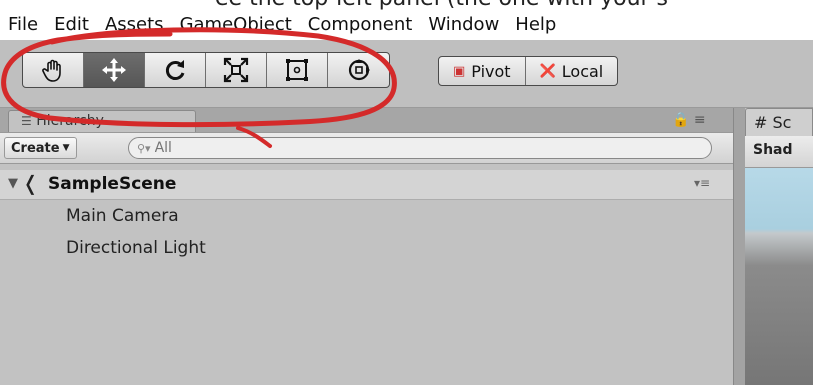 The width and height of the screenshot is (813, 385). What do you see at coordinates (144, 148) in the screenshot?
I see `search-icon: ⚲▾` at bounding box center [144, 148].